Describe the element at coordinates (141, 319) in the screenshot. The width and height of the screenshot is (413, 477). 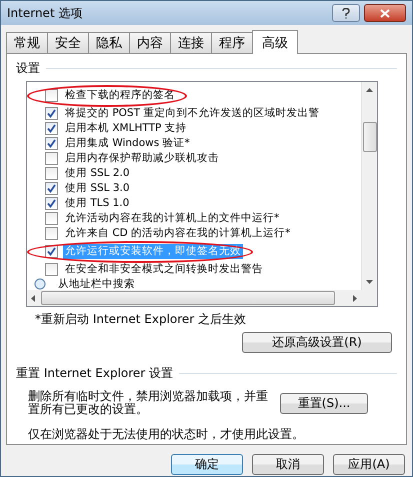
I see `restart-note: *重新启动 Internet Explorer 之后生效` at that location.